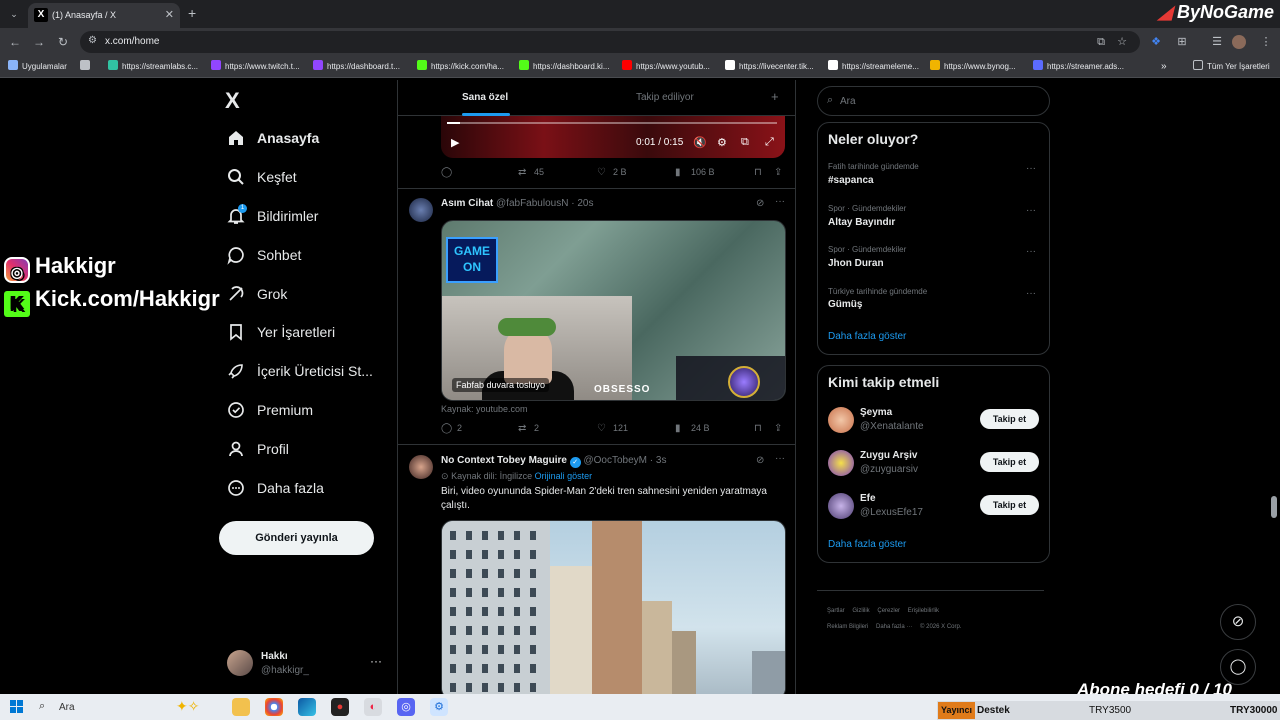  I want to click on tweet-time: 20s, so click(585, 203).